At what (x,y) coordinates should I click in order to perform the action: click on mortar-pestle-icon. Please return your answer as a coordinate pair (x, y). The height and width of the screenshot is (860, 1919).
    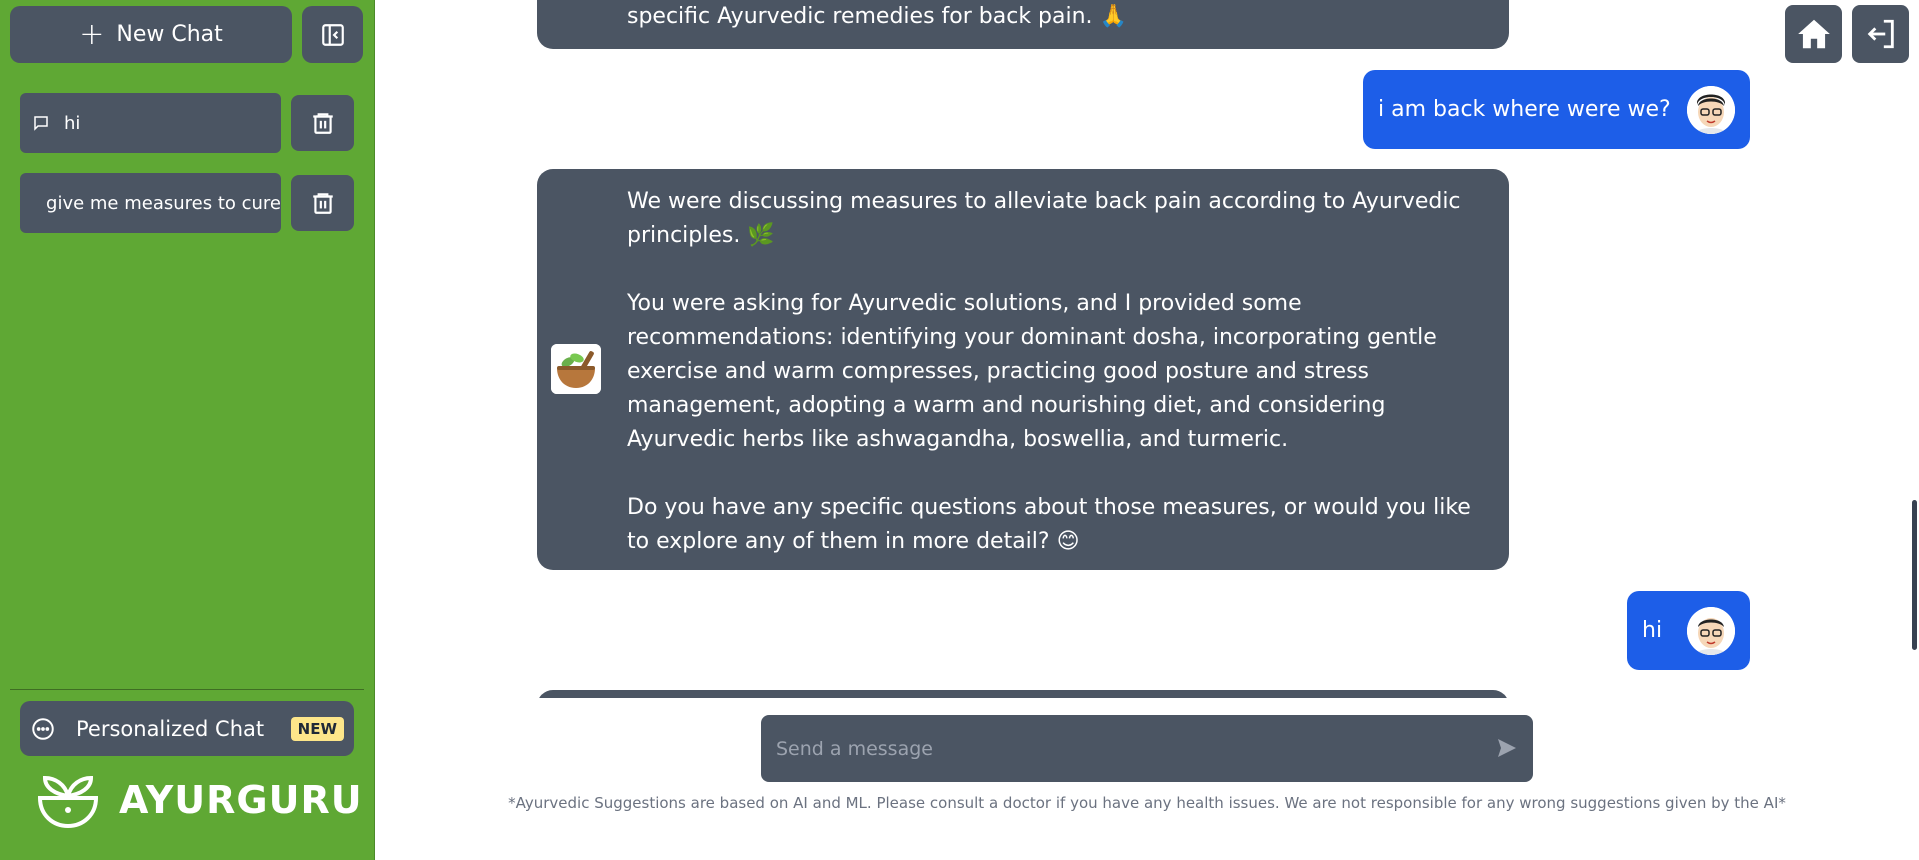
    Looking at the image, I should click on (576, 369).